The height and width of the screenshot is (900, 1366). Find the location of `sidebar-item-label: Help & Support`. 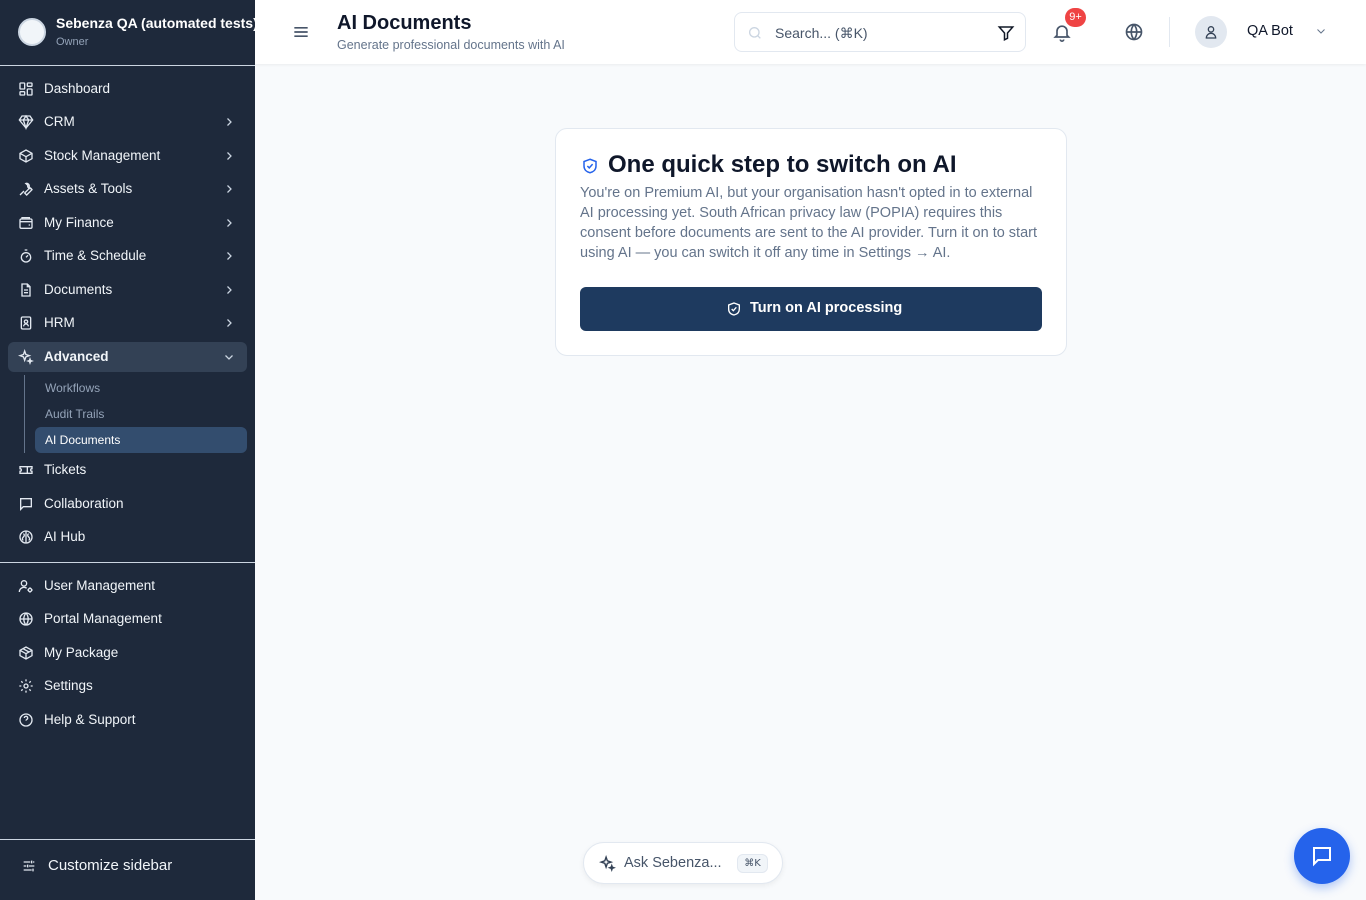

sidebar-item-label: Help & Support is located at coordinates (90, 719).